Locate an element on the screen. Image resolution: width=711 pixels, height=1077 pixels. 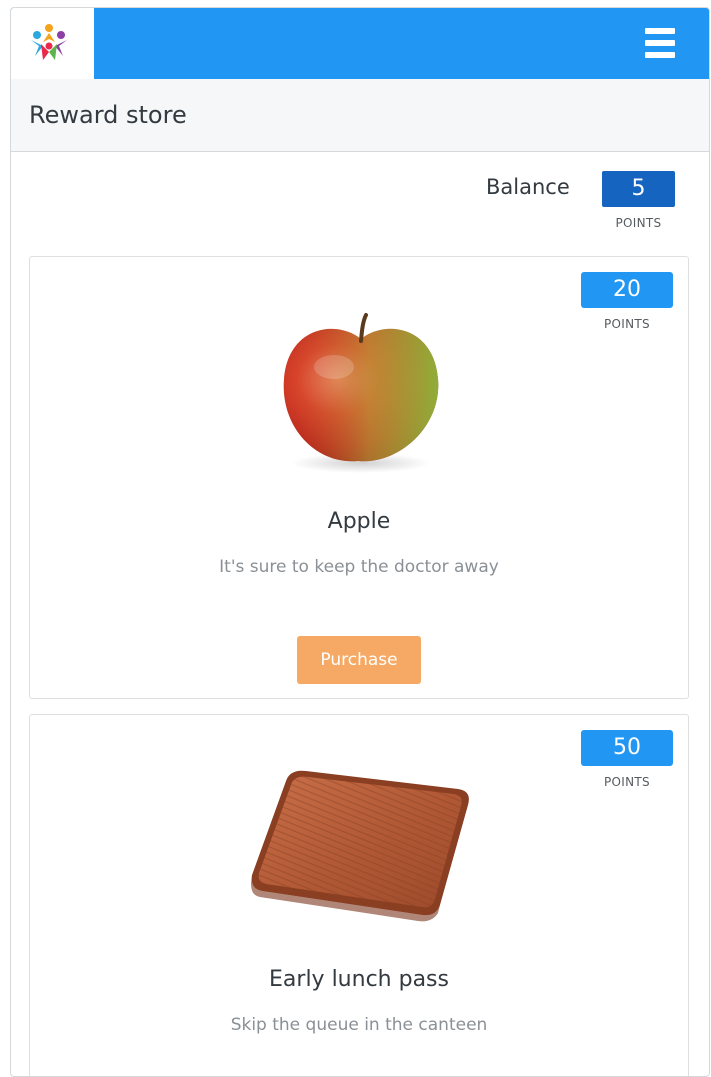
purchase-button: Purchase is located at coordinates (359, 660).